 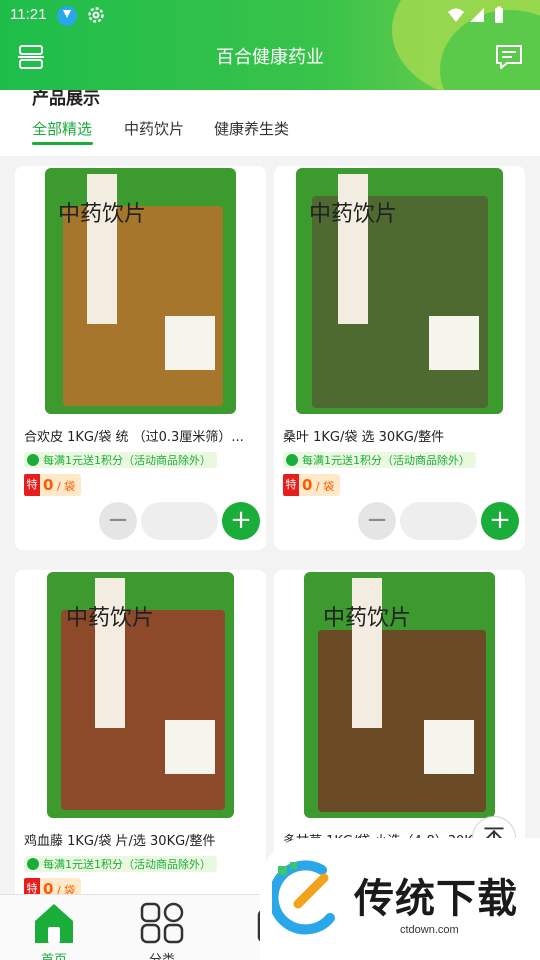 I want to click on app-header: 11:21 百合健康药业, so click(x=270, y=46).